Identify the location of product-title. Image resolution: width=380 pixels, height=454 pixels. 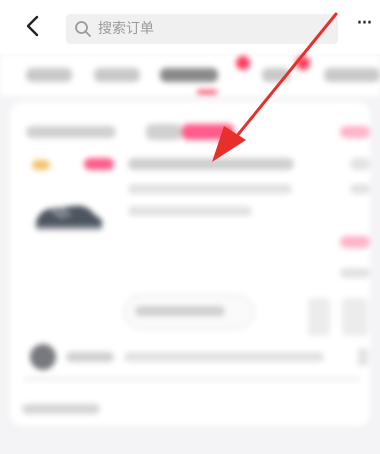
(211, 164).